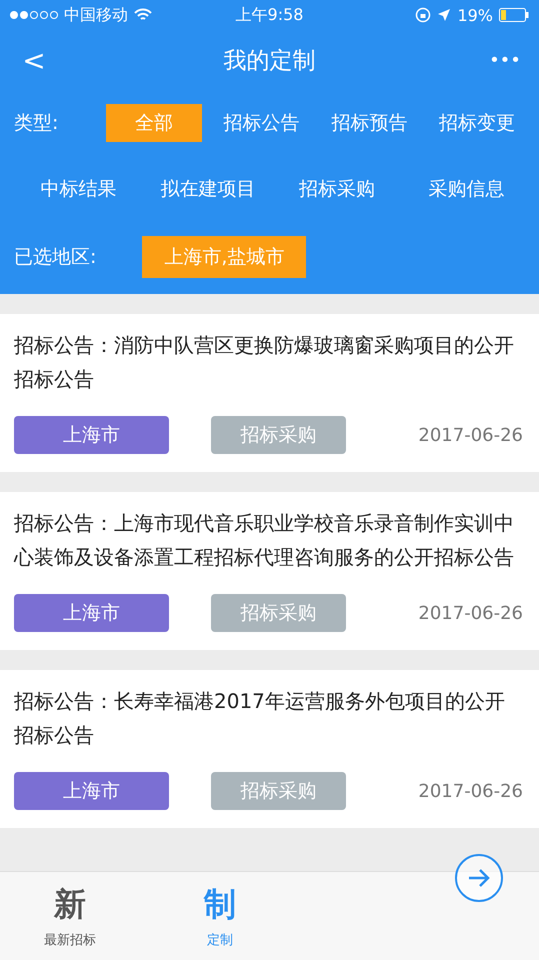  I want to click on page-title: 我的定制, so click(270, 61).